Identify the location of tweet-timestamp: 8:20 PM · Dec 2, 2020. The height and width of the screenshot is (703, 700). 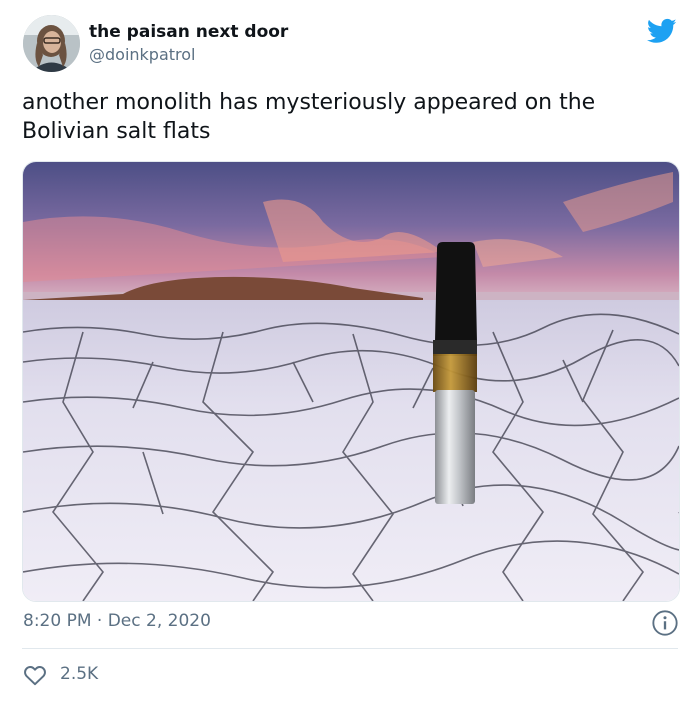
(117, 621).